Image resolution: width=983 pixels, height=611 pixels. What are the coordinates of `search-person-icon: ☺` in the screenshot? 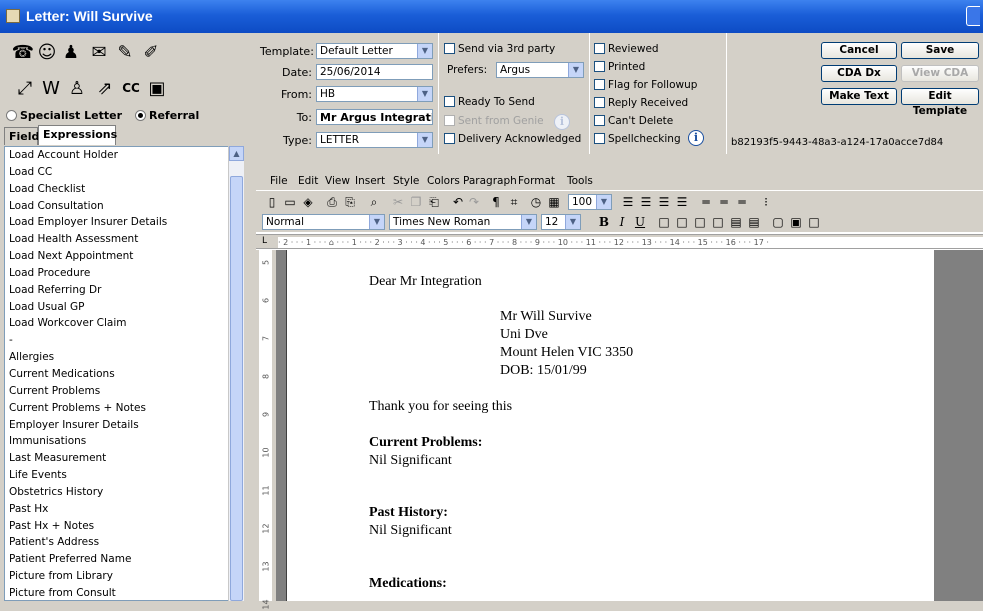 It's located at (47, 52).